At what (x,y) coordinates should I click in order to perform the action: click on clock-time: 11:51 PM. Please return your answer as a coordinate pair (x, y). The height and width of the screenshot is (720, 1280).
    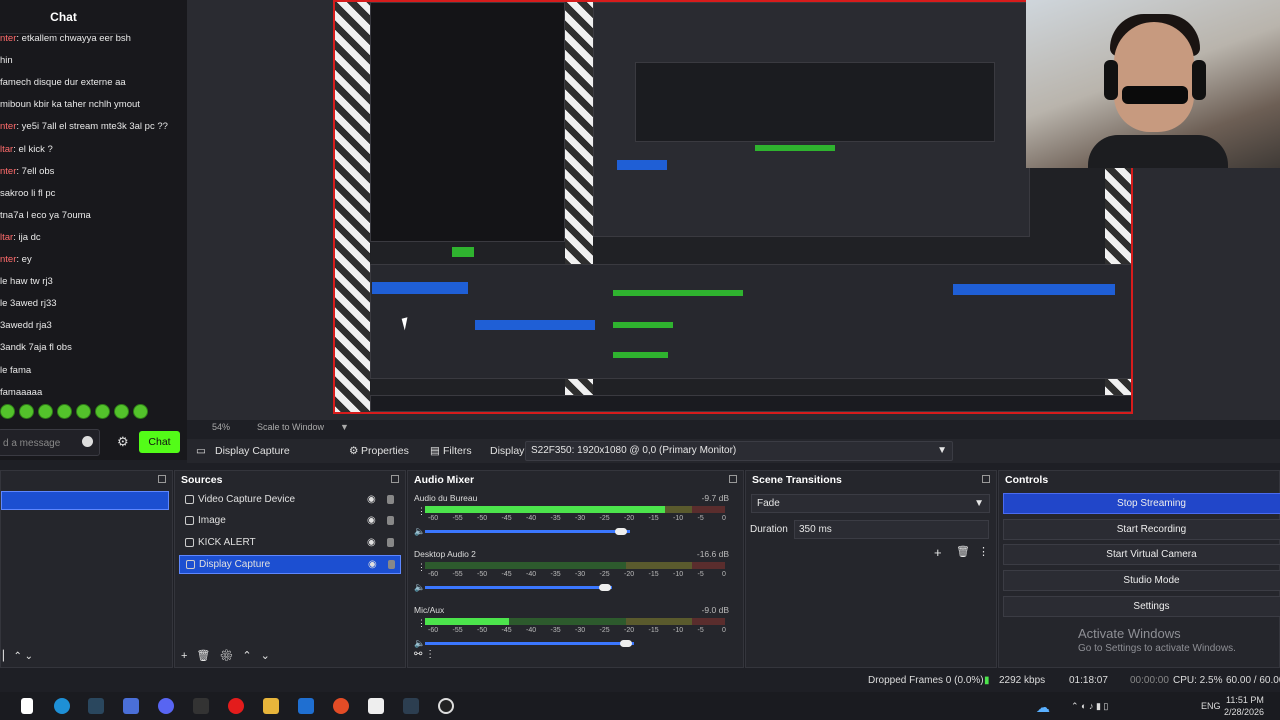
    Looking at the image, I should click on (1245, 700).